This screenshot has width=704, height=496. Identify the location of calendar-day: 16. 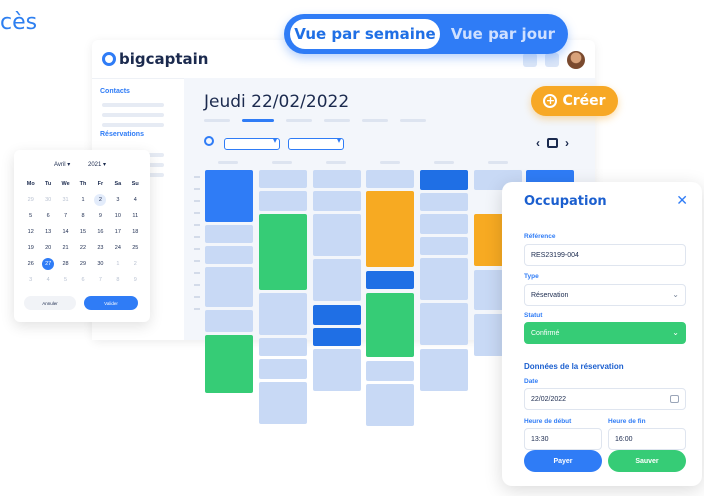
(100, 231).